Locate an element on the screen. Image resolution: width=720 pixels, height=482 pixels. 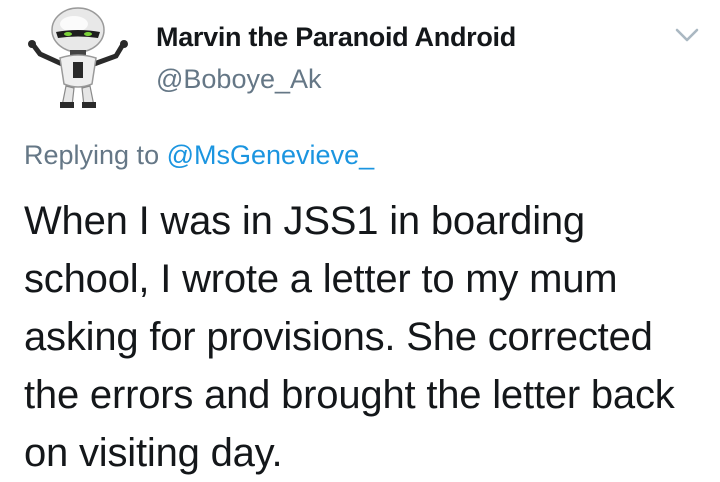
display-name: Marvin the Paranoid Android is located at coordinates (336, 37).